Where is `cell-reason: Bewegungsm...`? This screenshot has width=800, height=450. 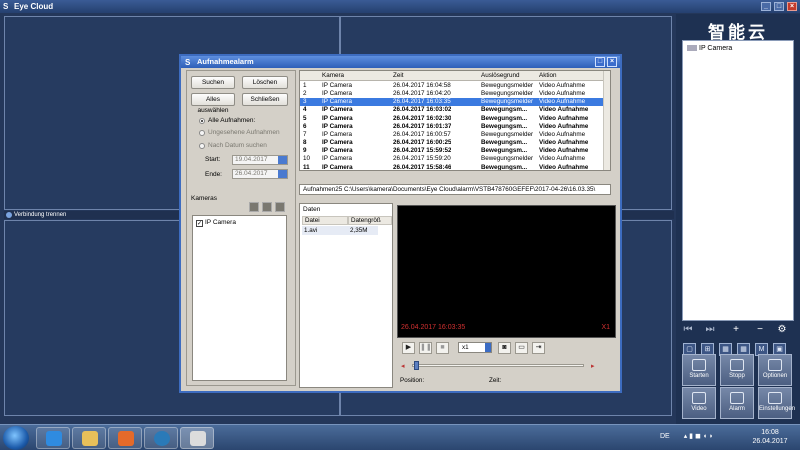
cell-reason: Bewegungsm... is located at coordinates (504, 110).